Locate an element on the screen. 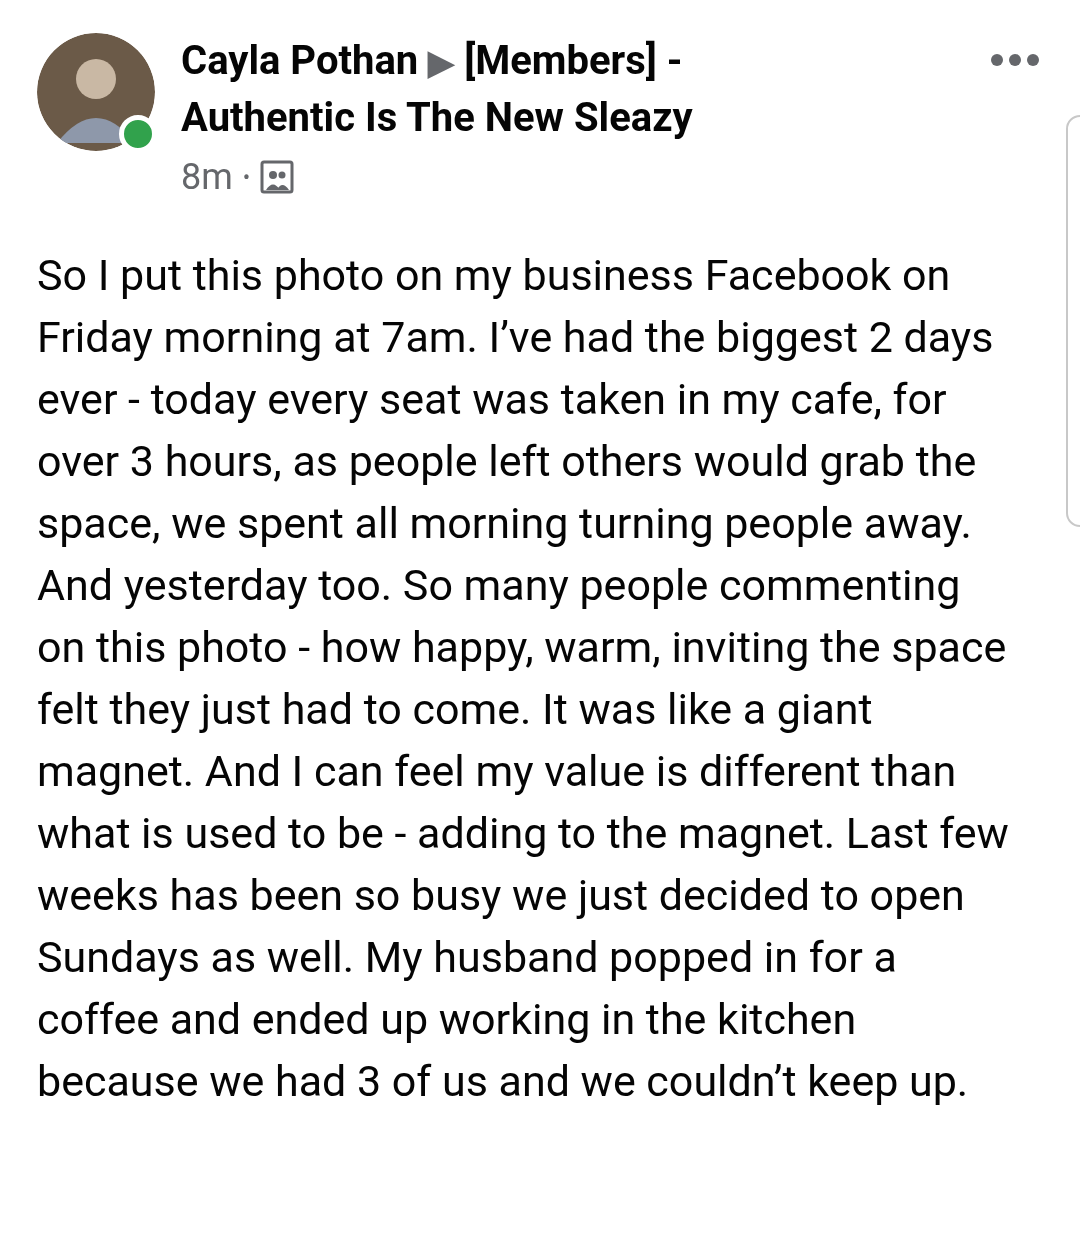 This screenshot has height=1242, width=1080. post-time: 8m is located at coordinates (207, 177).